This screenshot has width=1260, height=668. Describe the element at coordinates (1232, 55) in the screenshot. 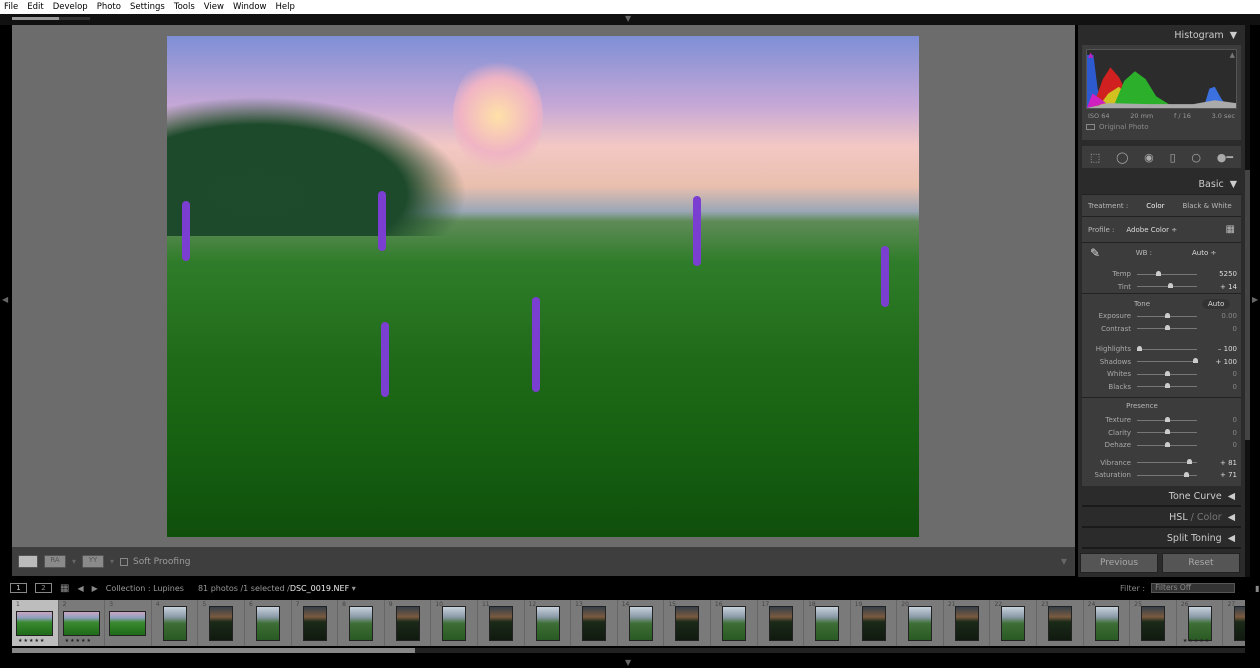

I see `highlight-clipping-icon: ▲` at that location.